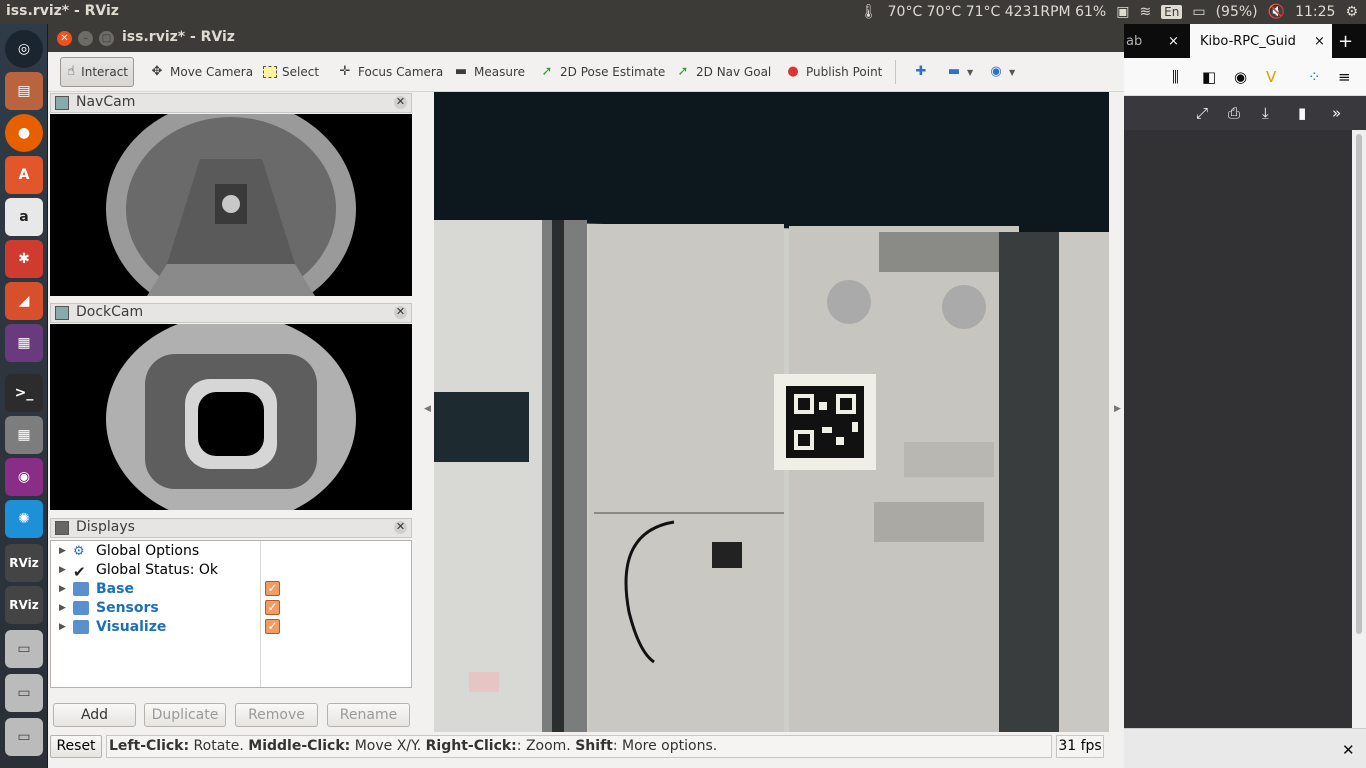  Describe the element at coordinates (996, 71) in the screenshot. I see `eye-icon: ◉` at that location.